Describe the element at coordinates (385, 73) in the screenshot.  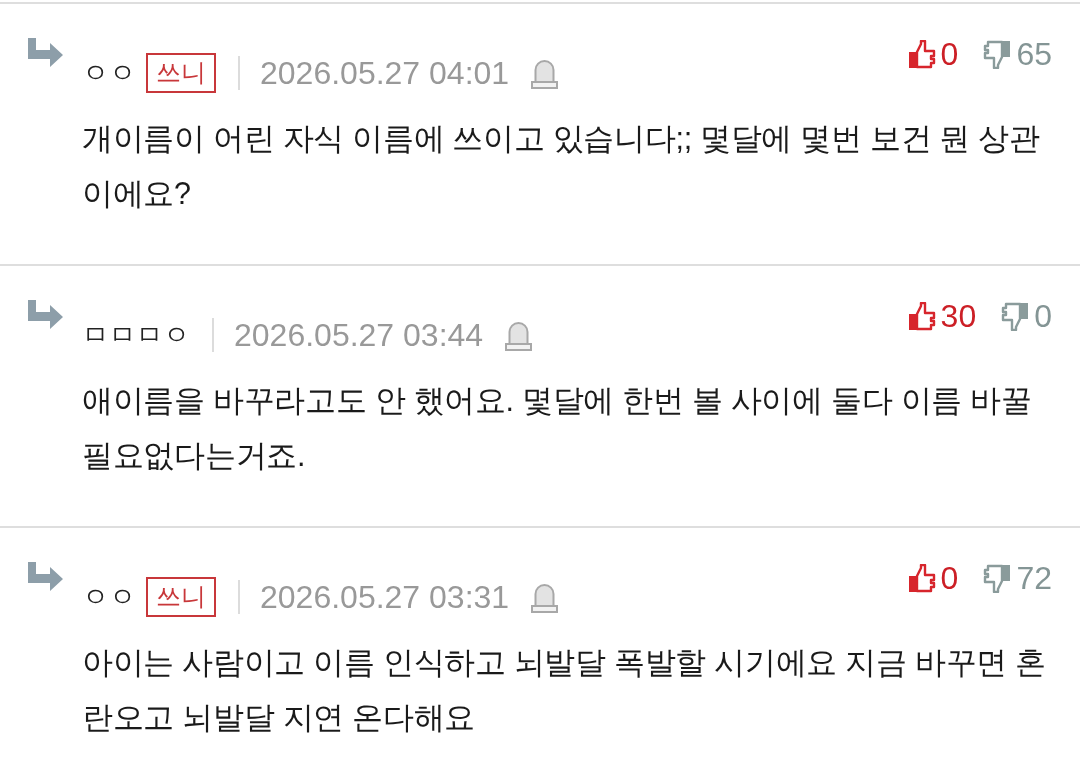
I see `comment-date: 2026.05.27 04:01` at that location.